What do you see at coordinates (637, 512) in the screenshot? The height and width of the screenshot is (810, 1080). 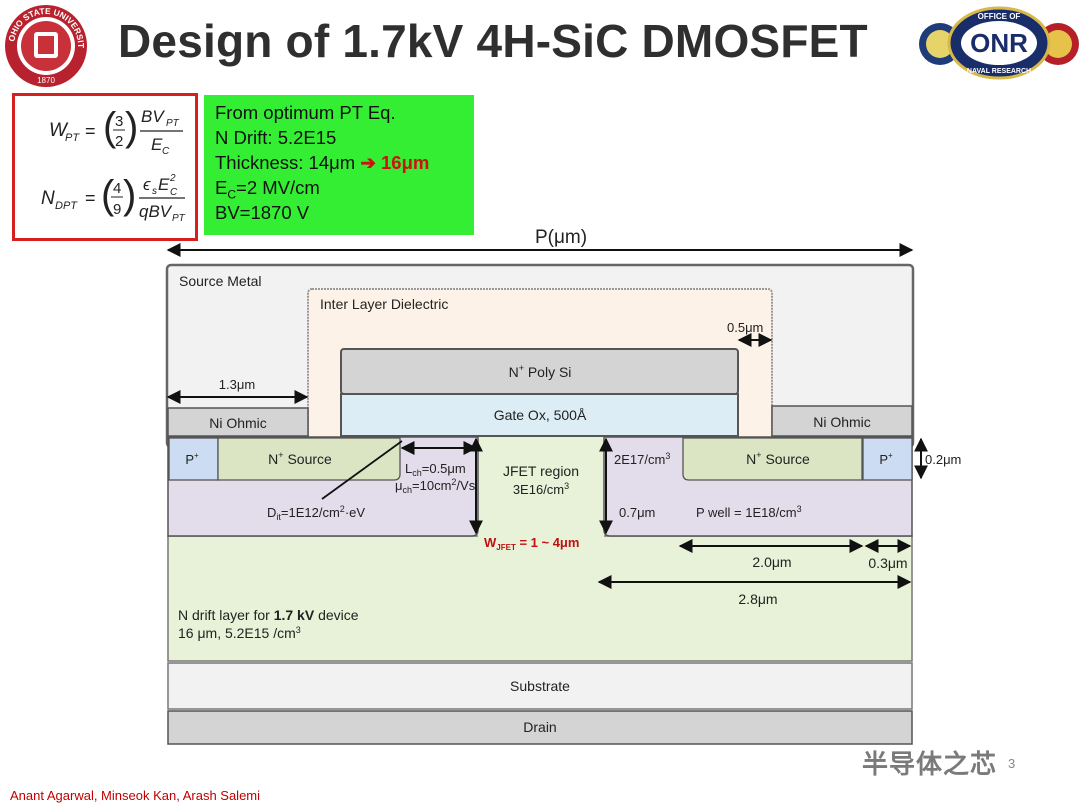 I see `pwell-depth-label: 0.7μm` at bounding box center [637, 512].